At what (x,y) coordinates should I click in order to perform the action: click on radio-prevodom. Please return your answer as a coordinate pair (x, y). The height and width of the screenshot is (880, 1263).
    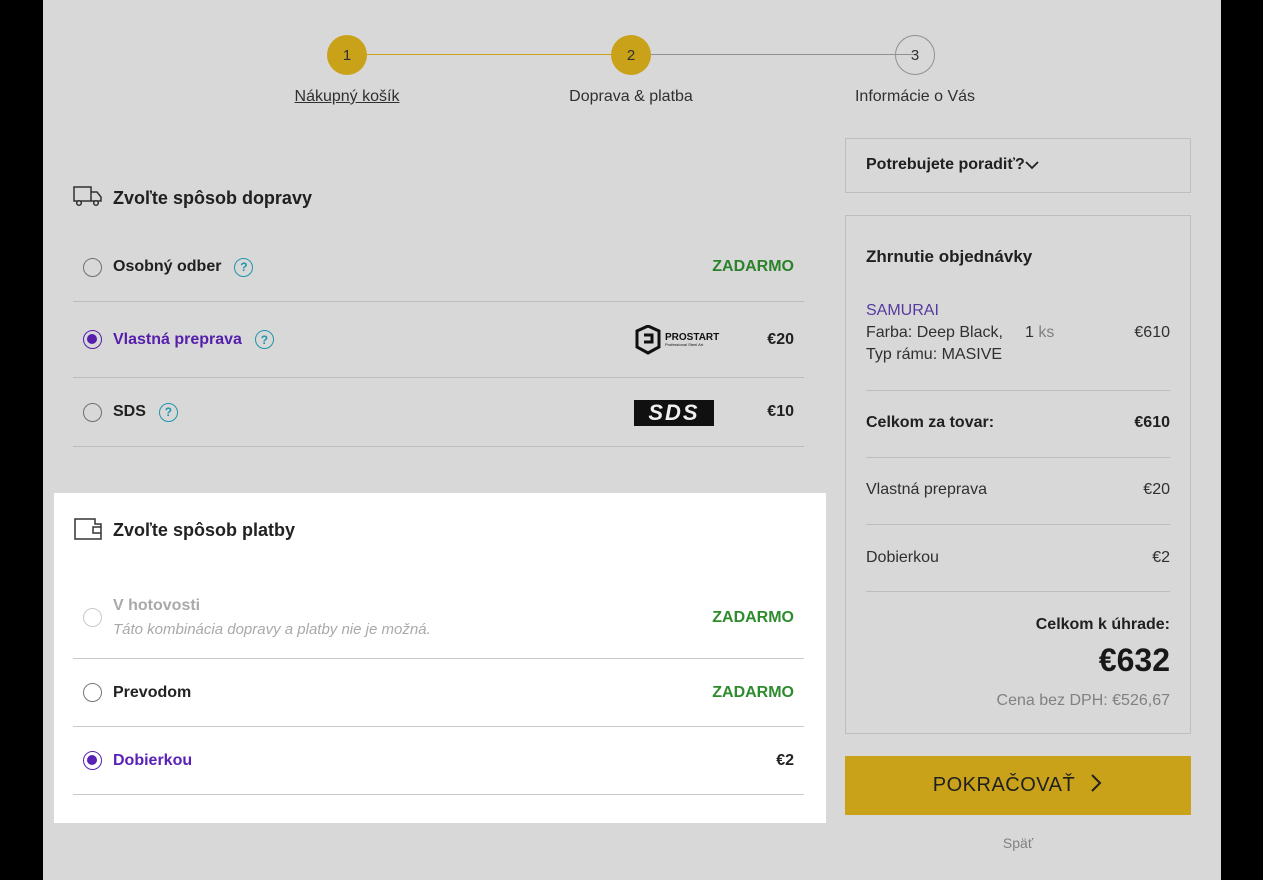
    Looking at the image, I should click on (92, 692).